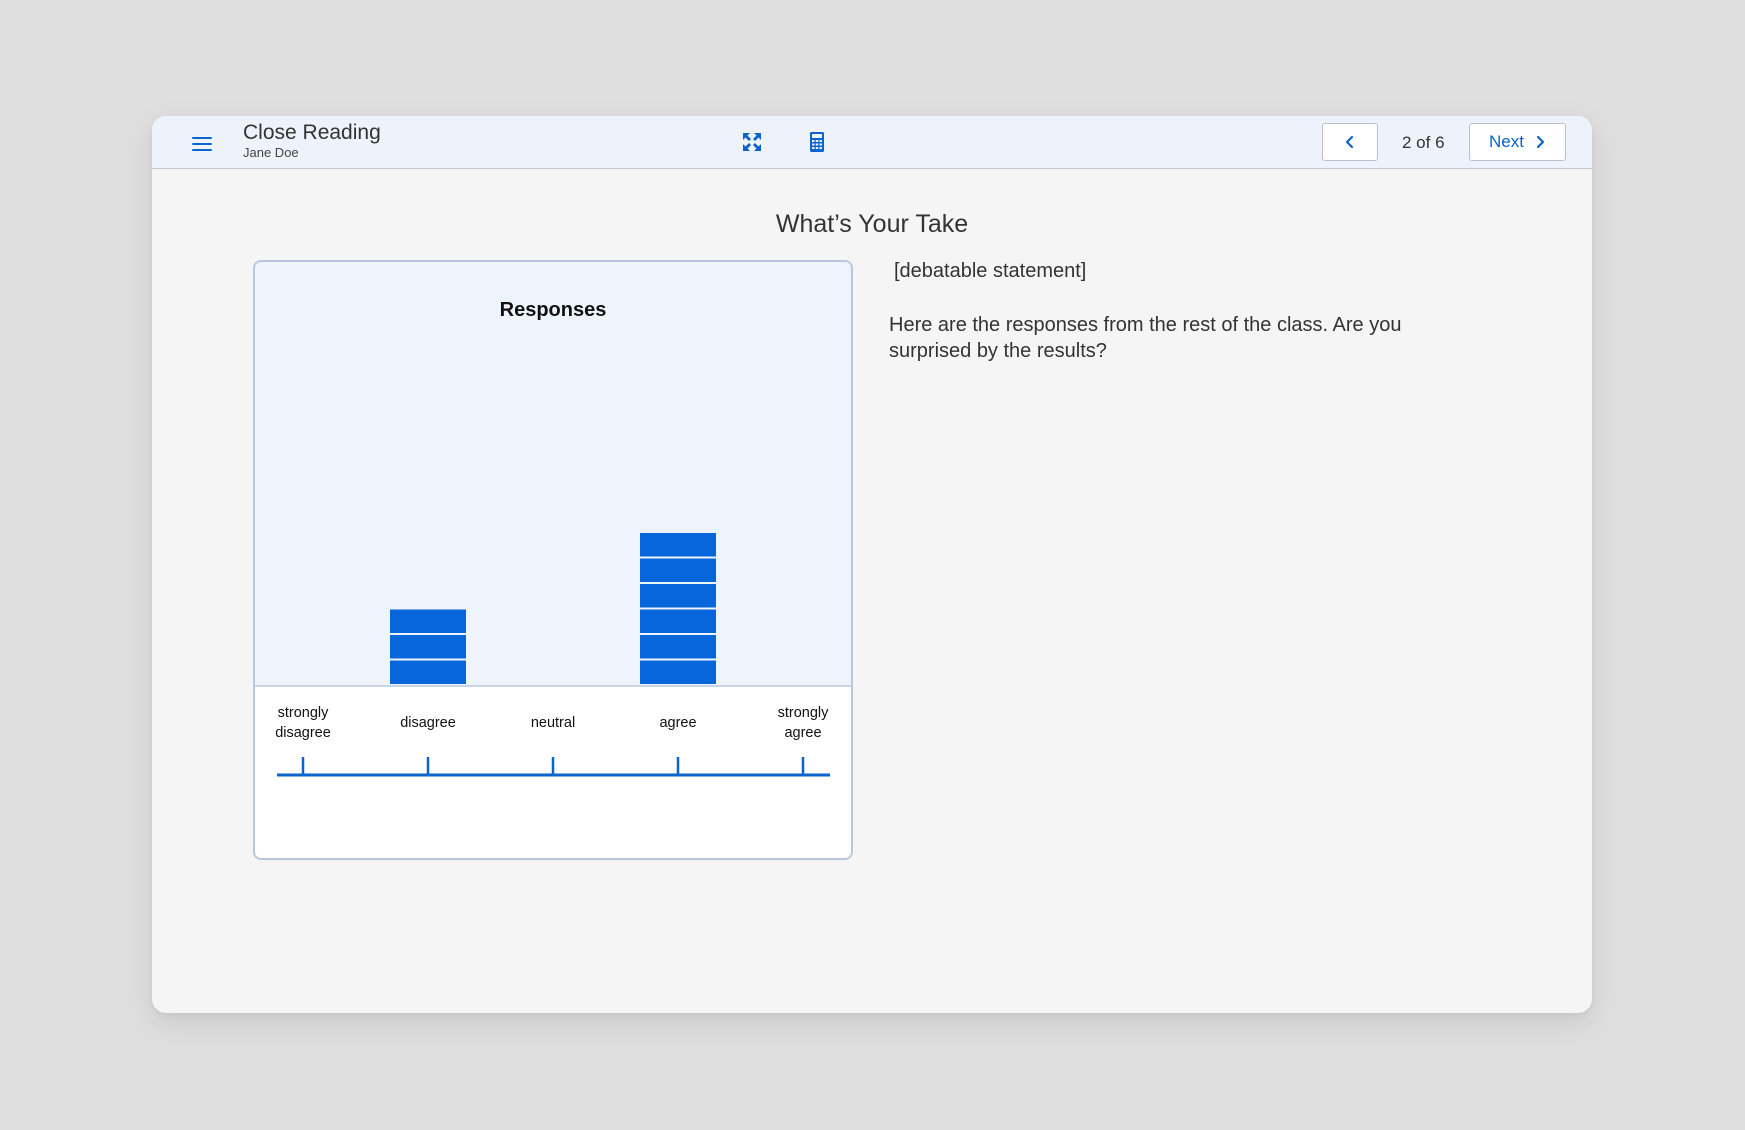 The image size is (1745, 1130). I want to click on category-label: neutral, so click(553, 723).